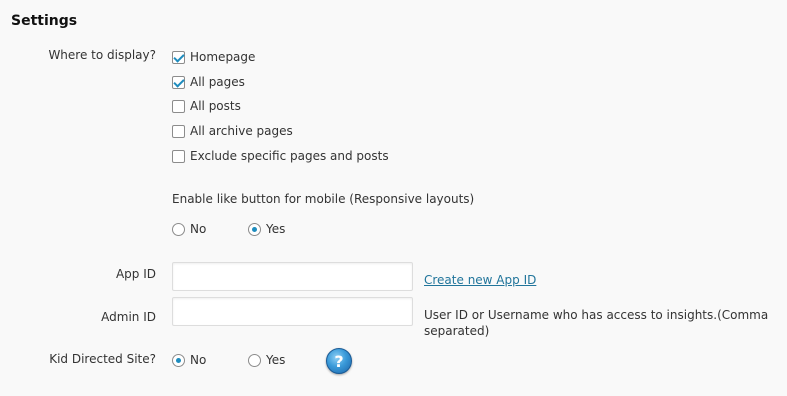 This screenshot has width=787, height=396. I want to click on homepage-label: Homepage, so click(223, 57).